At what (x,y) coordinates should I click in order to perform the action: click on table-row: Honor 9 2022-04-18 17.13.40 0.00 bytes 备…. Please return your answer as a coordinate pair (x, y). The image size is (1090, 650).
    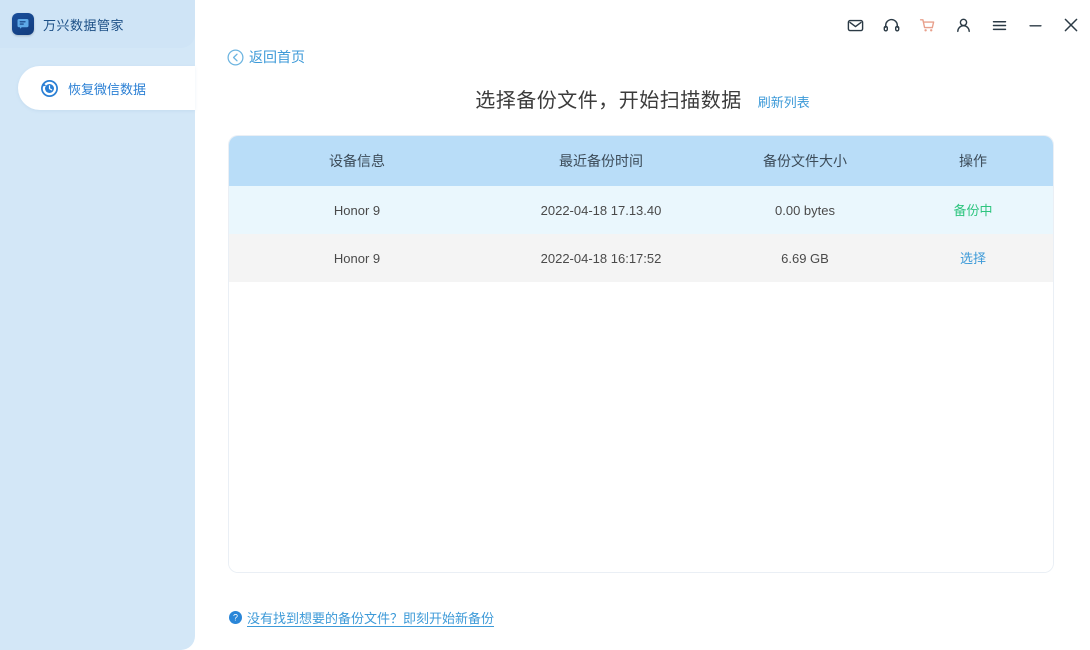
    Looking at the image, I should click on (641, 210).